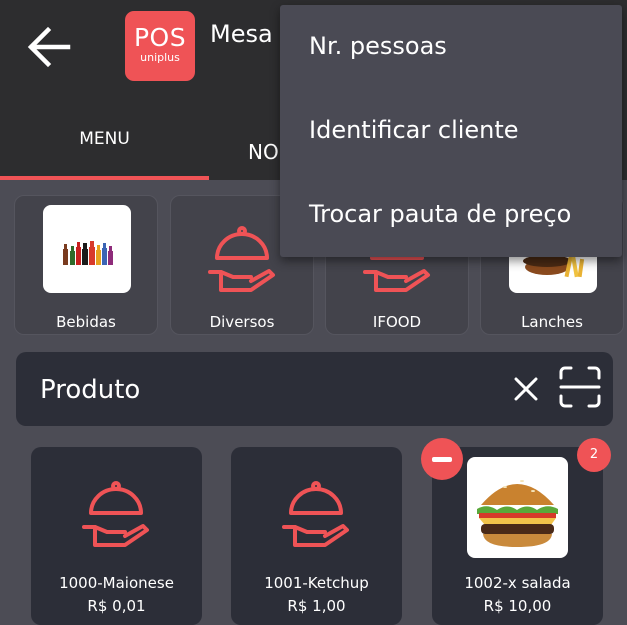 The height and width of the screenshot is (625, 627). What do you see at coordinates (517, 583) in the screenshot?
I see `product-name: 1002-x salada` at bounding box center [517, 583].